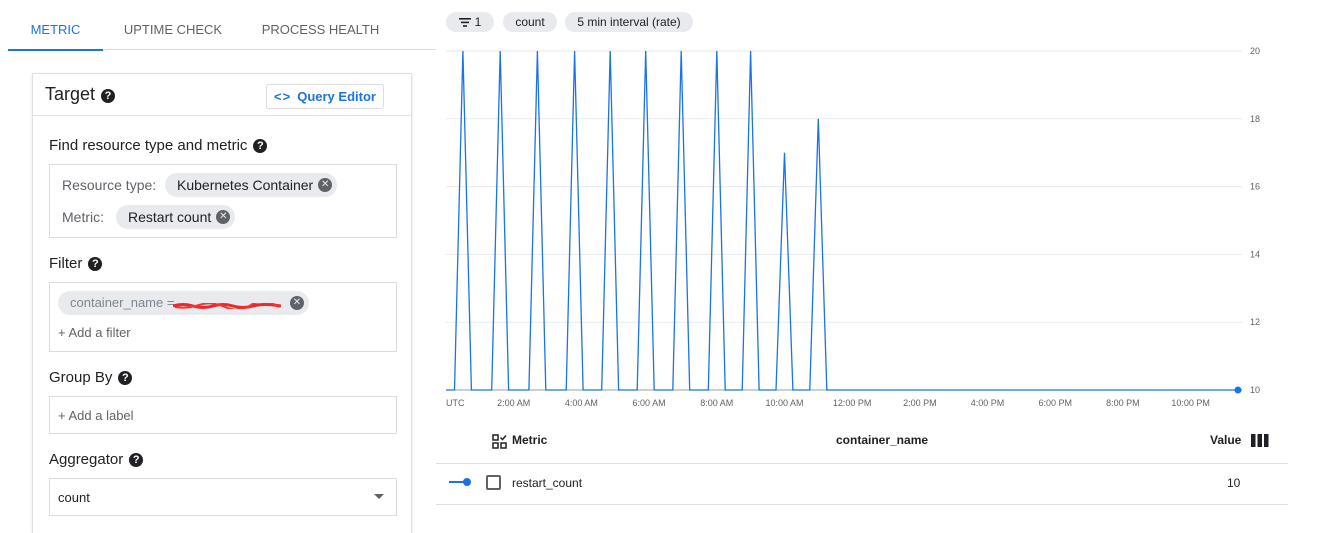 This screenshot has height=533, width=1319. I want to click on filter-chip-text: container_name =, so click(122, 302).